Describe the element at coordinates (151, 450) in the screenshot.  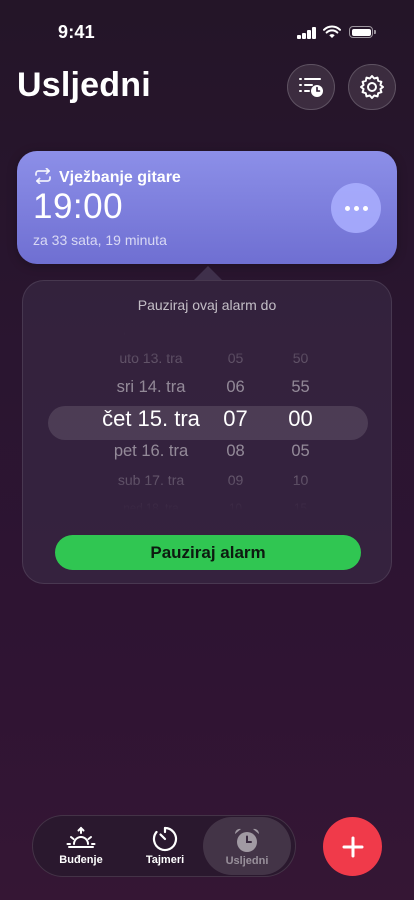
I see `picker-days-value: pet 16. tra` at that location.